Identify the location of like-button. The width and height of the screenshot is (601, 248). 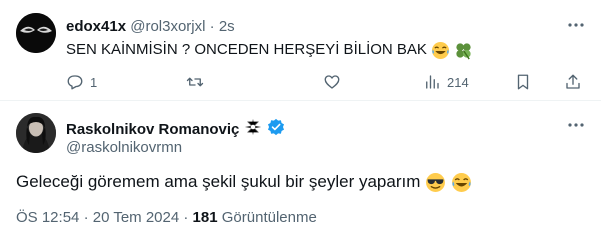
(335, 82).